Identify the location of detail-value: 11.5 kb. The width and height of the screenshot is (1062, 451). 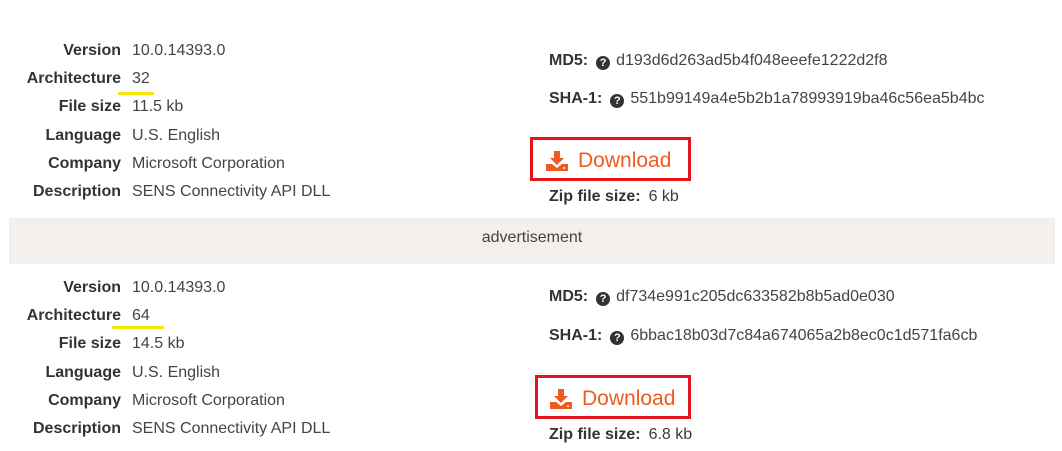
(158, 106).